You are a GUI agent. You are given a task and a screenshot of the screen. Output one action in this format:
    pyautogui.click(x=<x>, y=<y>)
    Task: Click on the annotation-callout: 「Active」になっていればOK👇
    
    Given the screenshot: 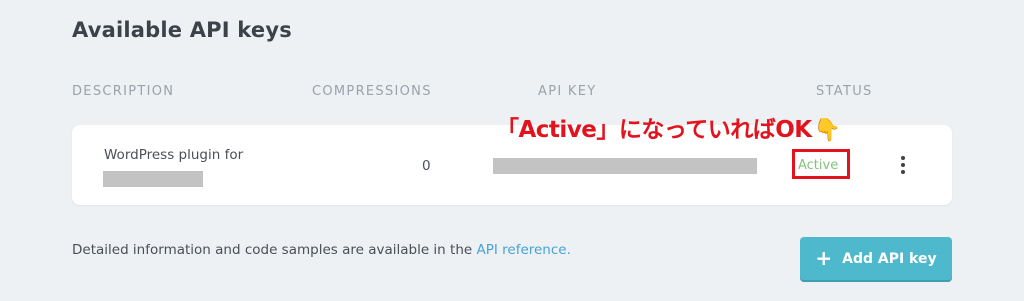 What is the action you would take?
    pyautogui.click(x=668, y=127)
    